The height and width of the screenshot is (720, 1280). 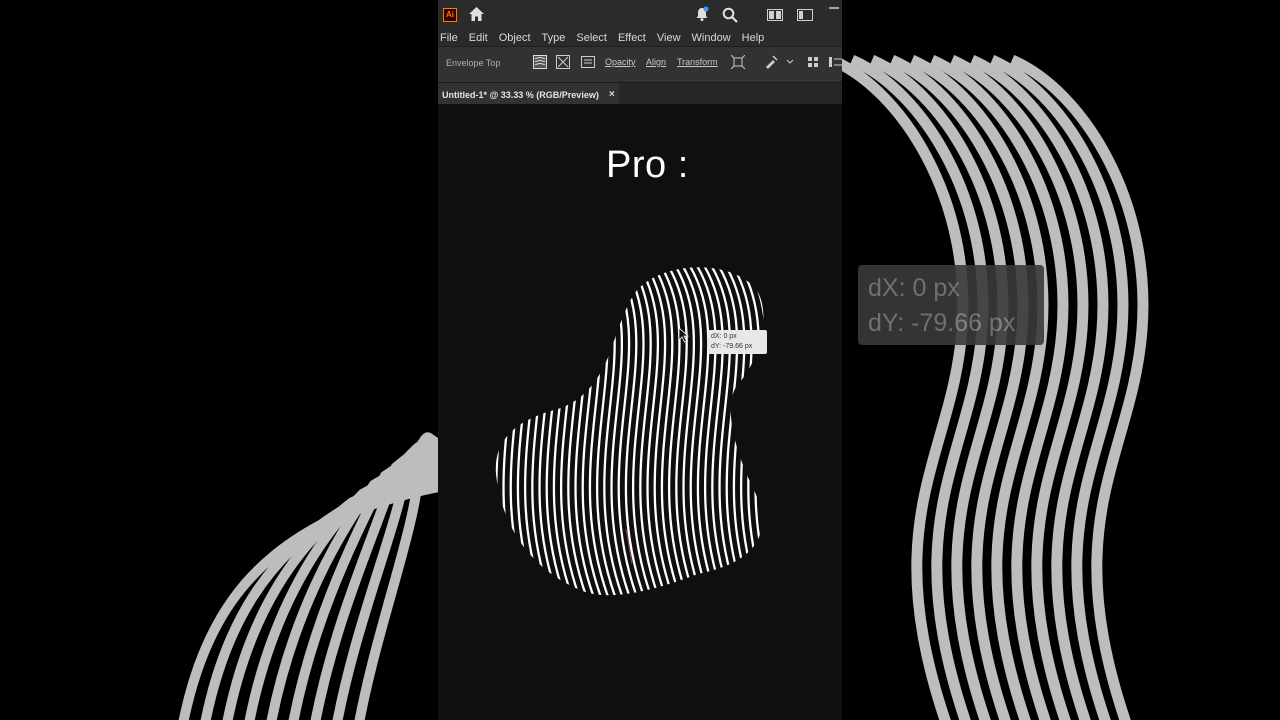 I want to click on edit-envelope-icon, so click(x=540, y=62).